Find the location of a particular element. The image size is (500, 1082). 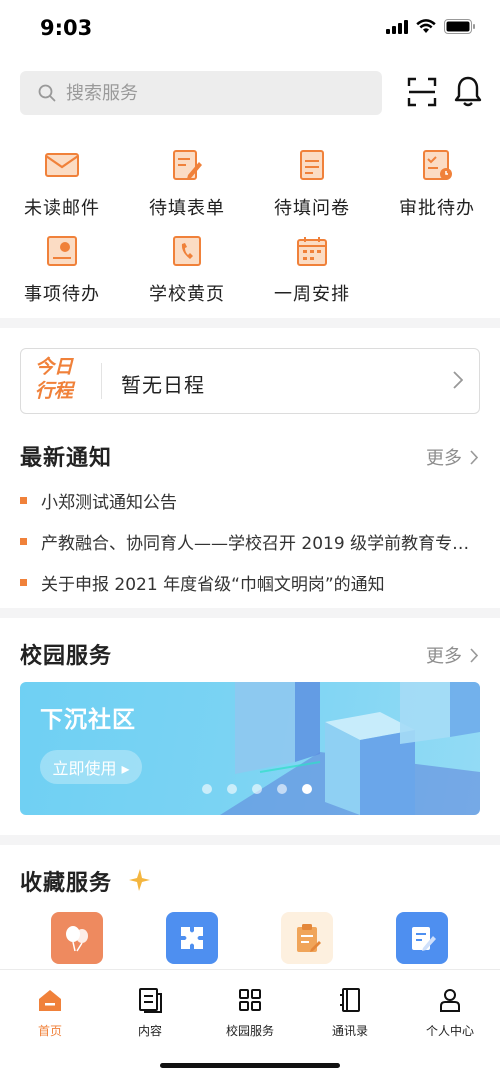

banner-pagination is located at coordinates (257, 789).